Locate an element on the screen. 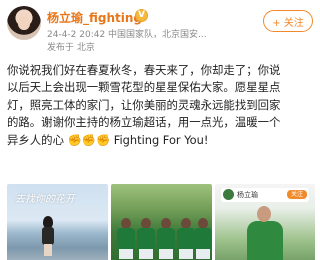  player-head is located at coordinates (264, 214).